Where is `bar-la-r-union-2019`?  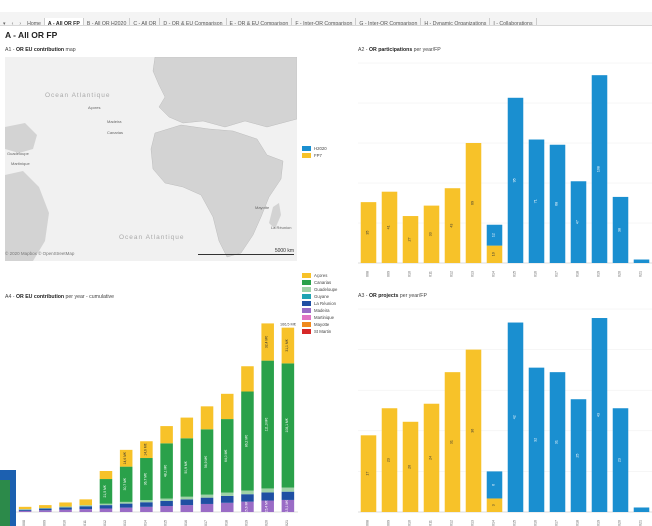 bar-la-r-union-2019 is located at coordinates (247, 498).